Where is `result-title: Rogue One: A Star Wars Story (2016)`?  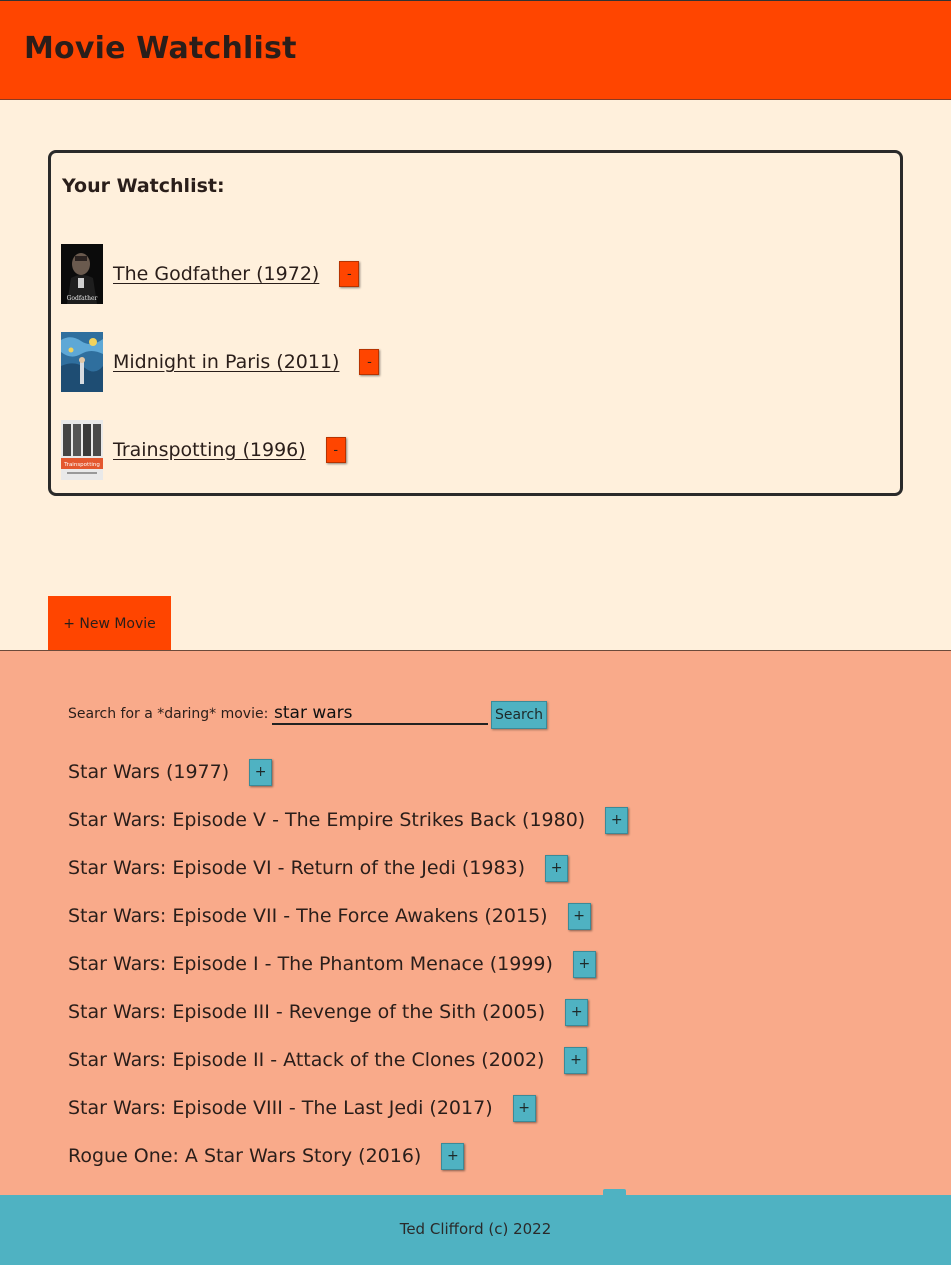 result-title: Rogue One: A Star Wars Story (2016) is located at coordinates (245, 1156).